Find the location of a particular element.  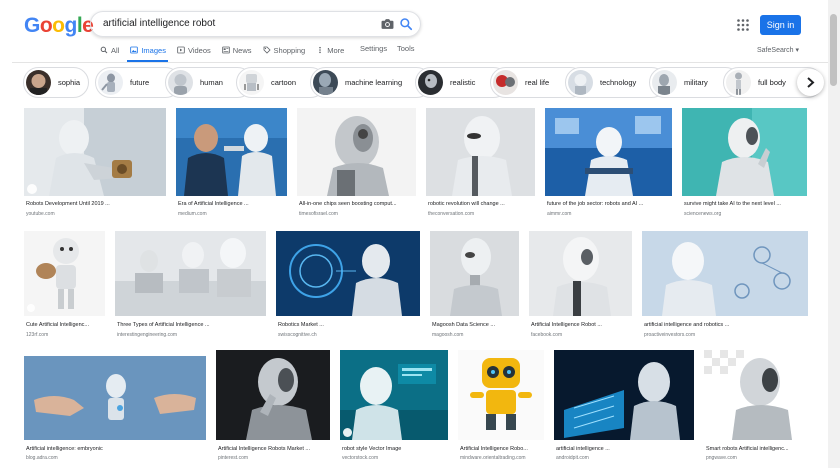

result-source: swisscognitive.ch is located at coordinates (297, 335).